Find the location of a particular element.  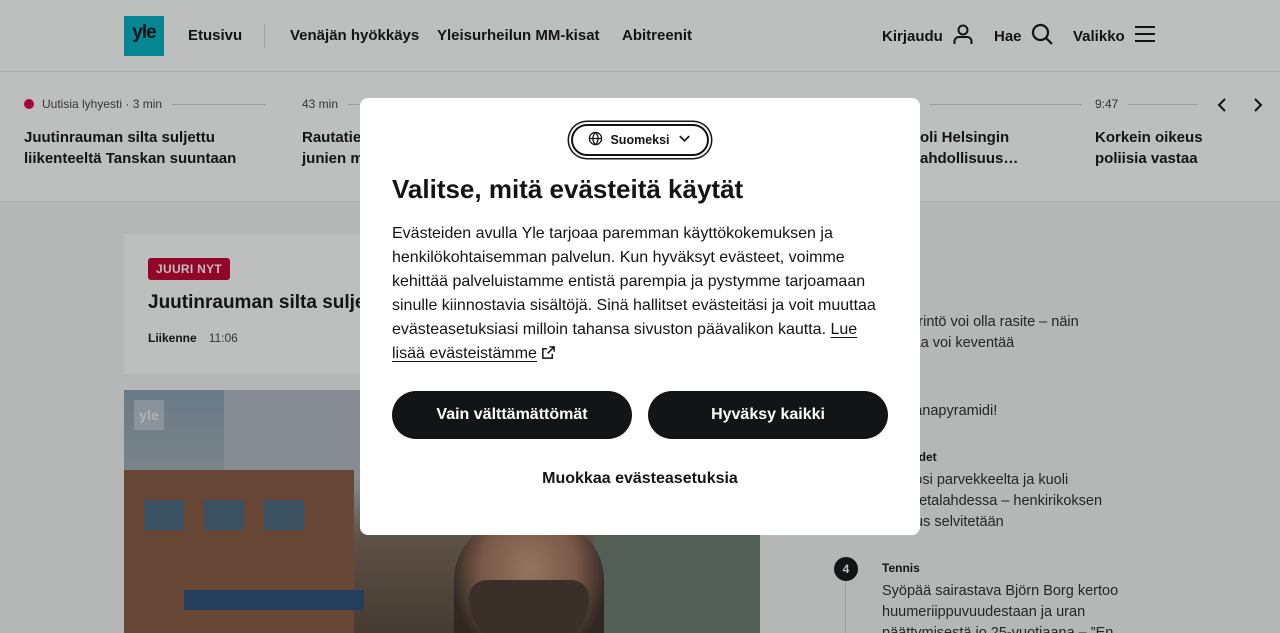

language-selector: Suomeksi is located at coordinates (640, 140).